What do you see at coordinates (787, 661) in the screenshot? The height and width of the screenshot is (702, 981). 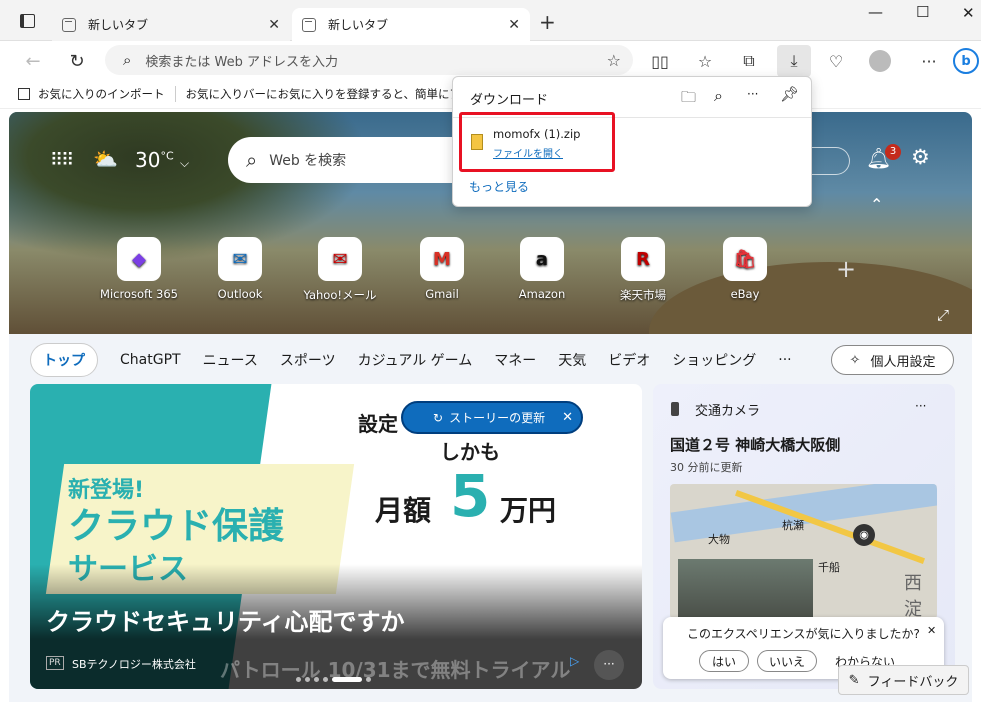 I see `survey-no-button: いいえ` at bounding box center [787, 661].